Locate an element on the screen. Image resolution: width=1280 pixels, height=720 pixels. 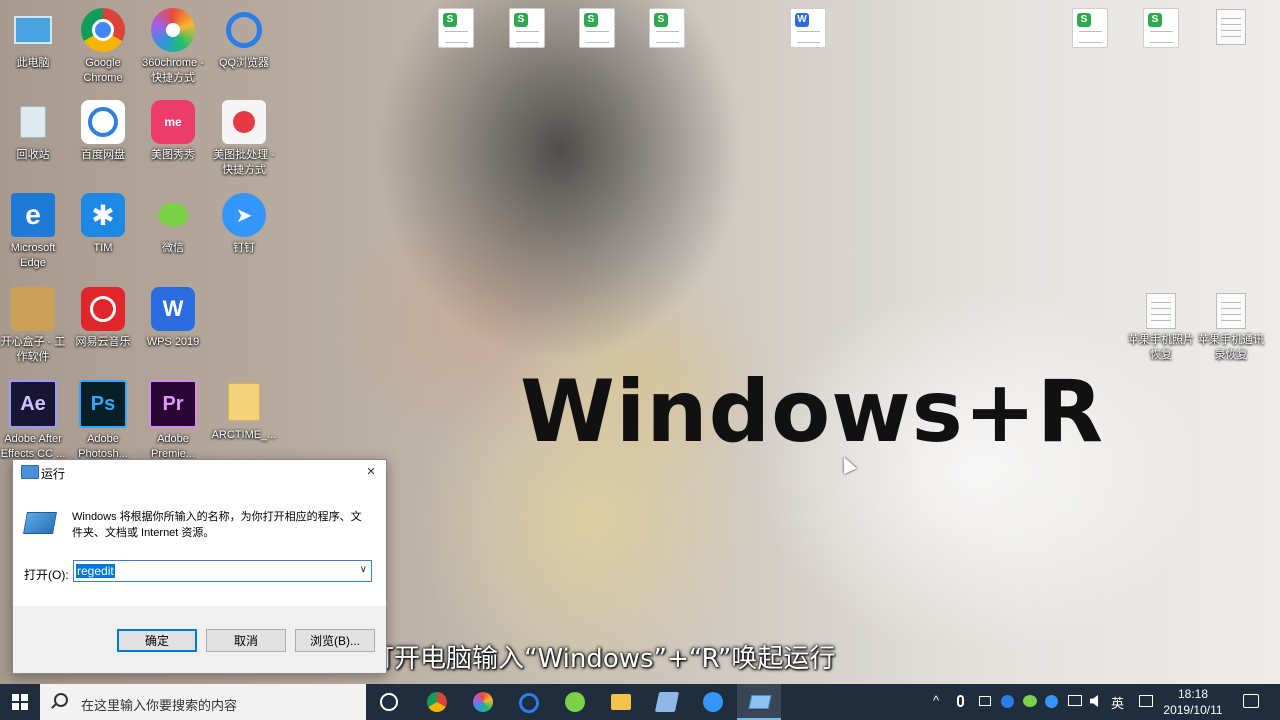
360chrome-taskbar-icon is located at coordinates (483, 702).